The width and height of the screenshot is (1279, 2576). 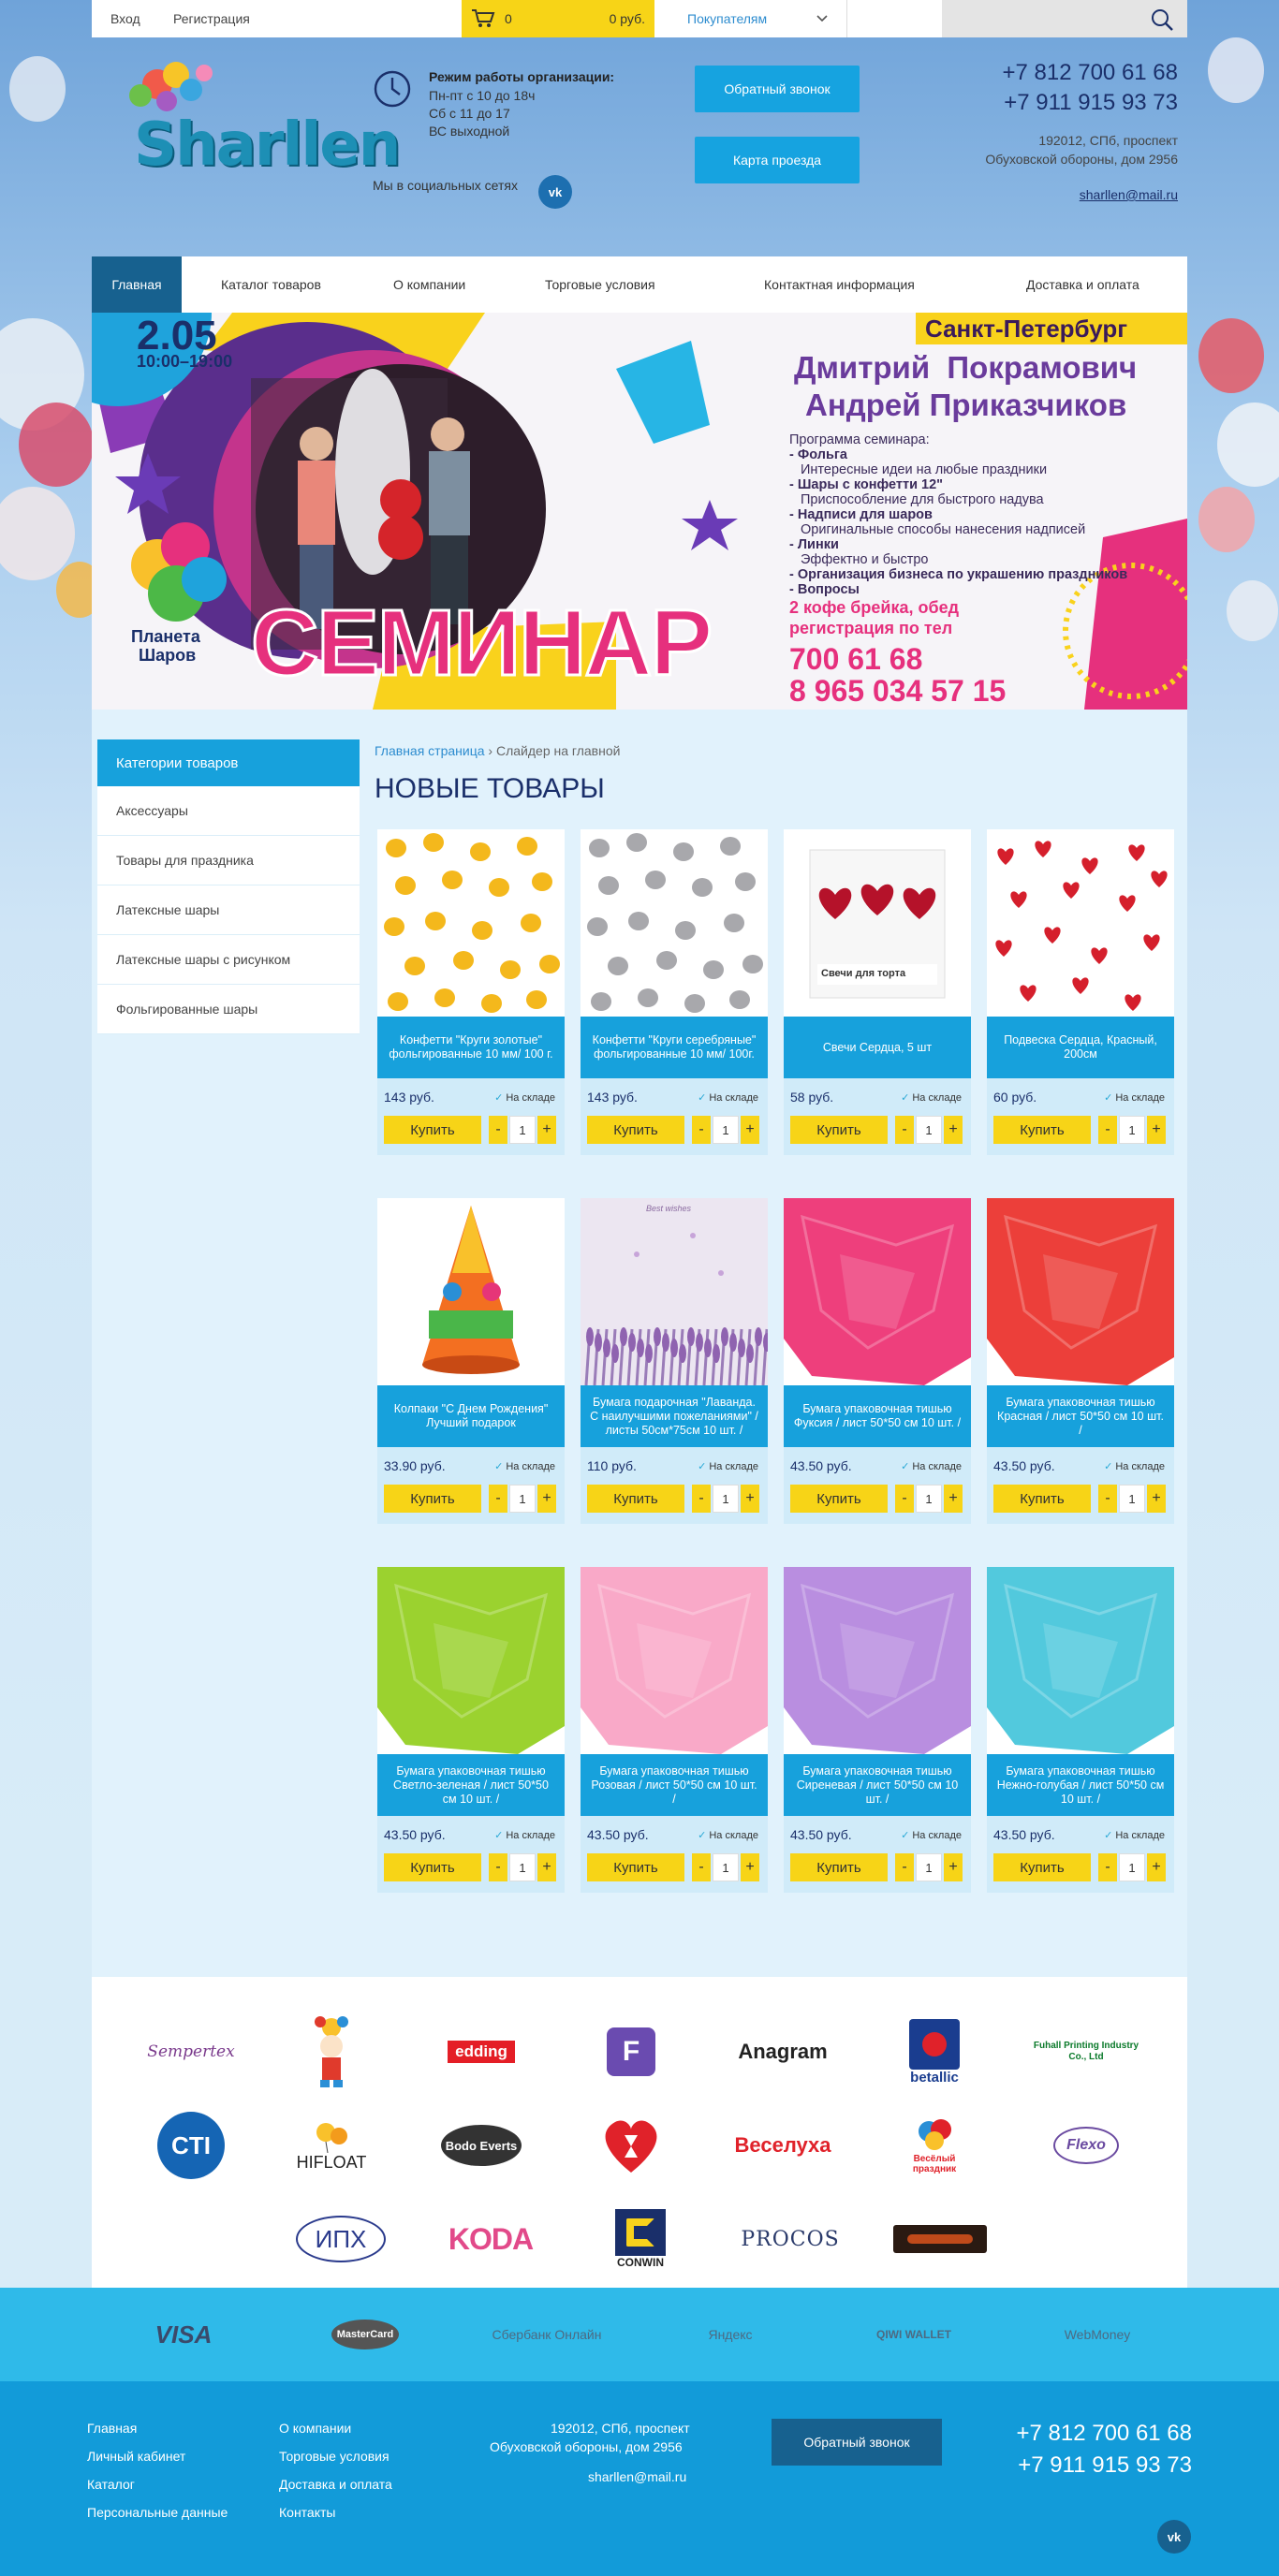 I want to click on brand-logo: Anagram, so click(x=783, y=2051).